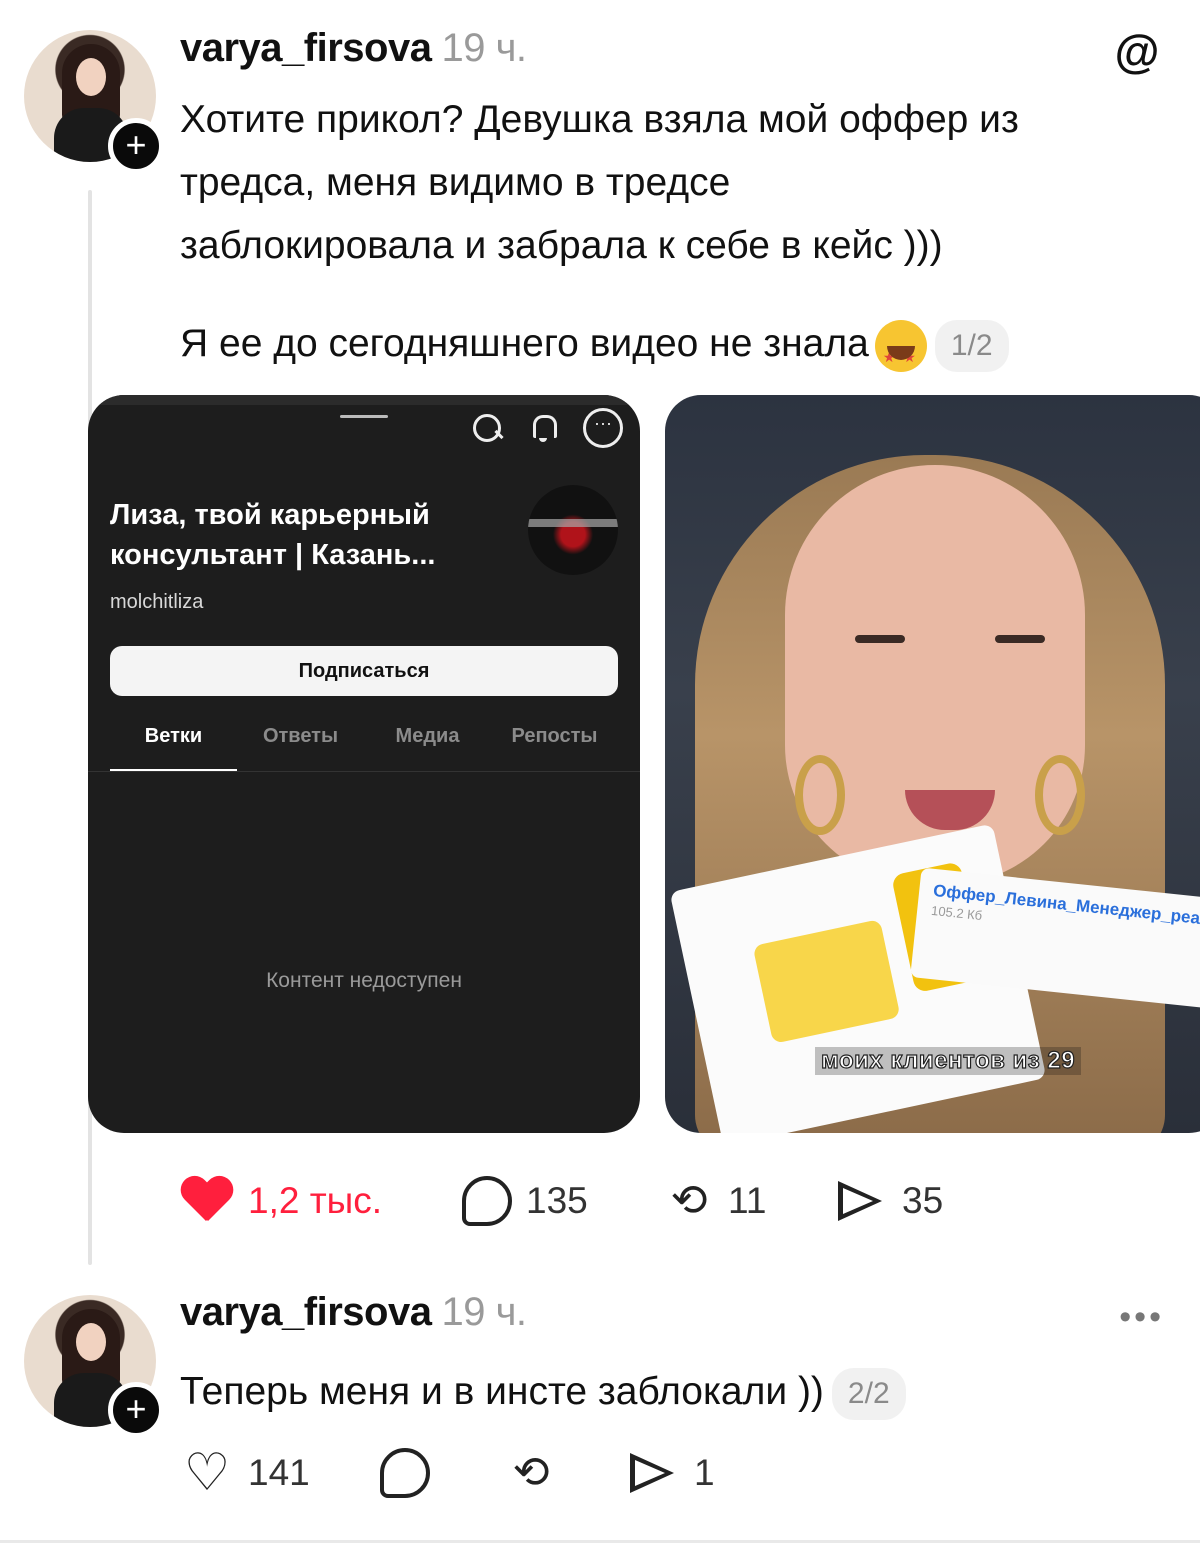 The width and height of the screenshot is (1200, 1555). I want to click on repost-button: ⟲ 11, so click(751, 1201).